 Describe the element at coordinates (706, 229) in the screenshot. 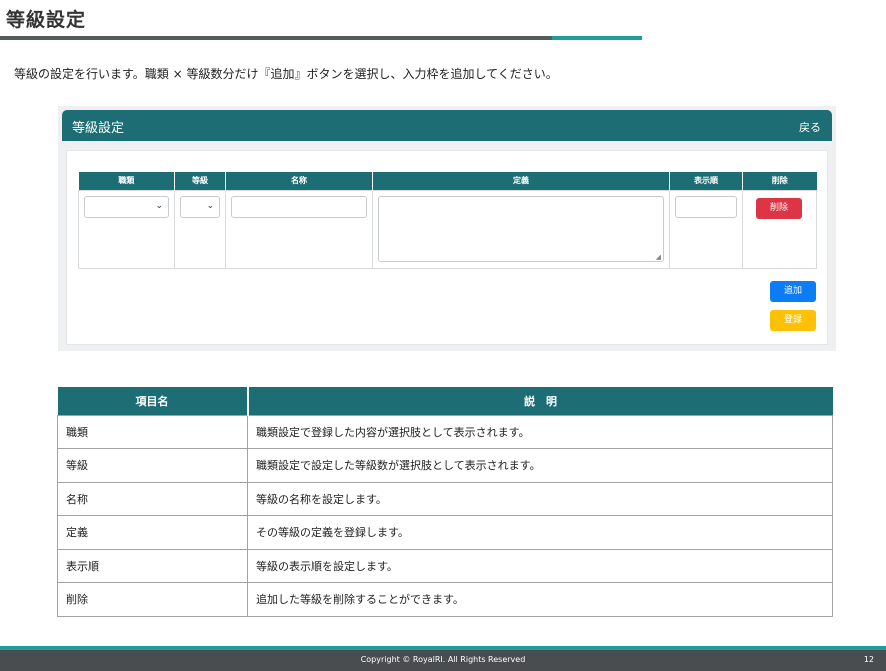

I see `cell-display-order` at that location.